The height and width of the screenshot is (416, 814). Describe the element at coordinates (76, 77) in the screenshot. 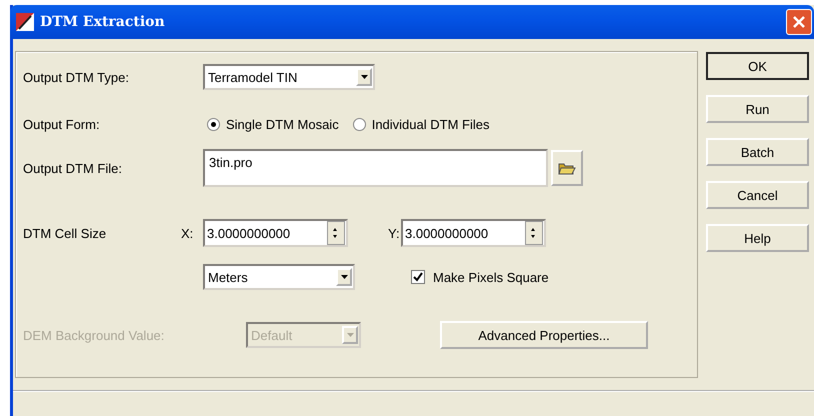

I see `field-label: Output DTM Type:` at that location.